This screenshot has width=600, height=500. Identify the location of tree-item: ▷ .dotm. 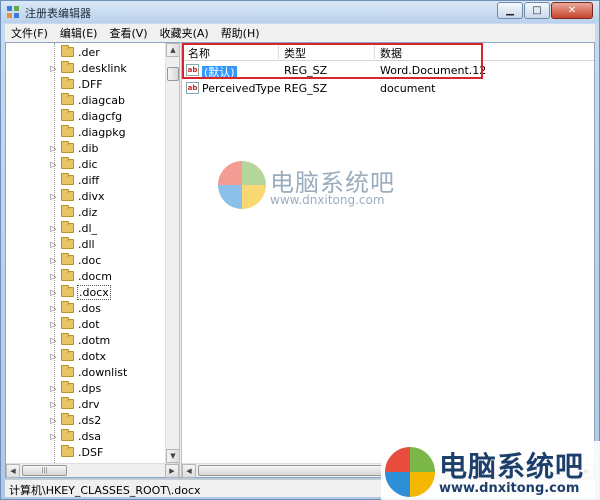
(86, 340).